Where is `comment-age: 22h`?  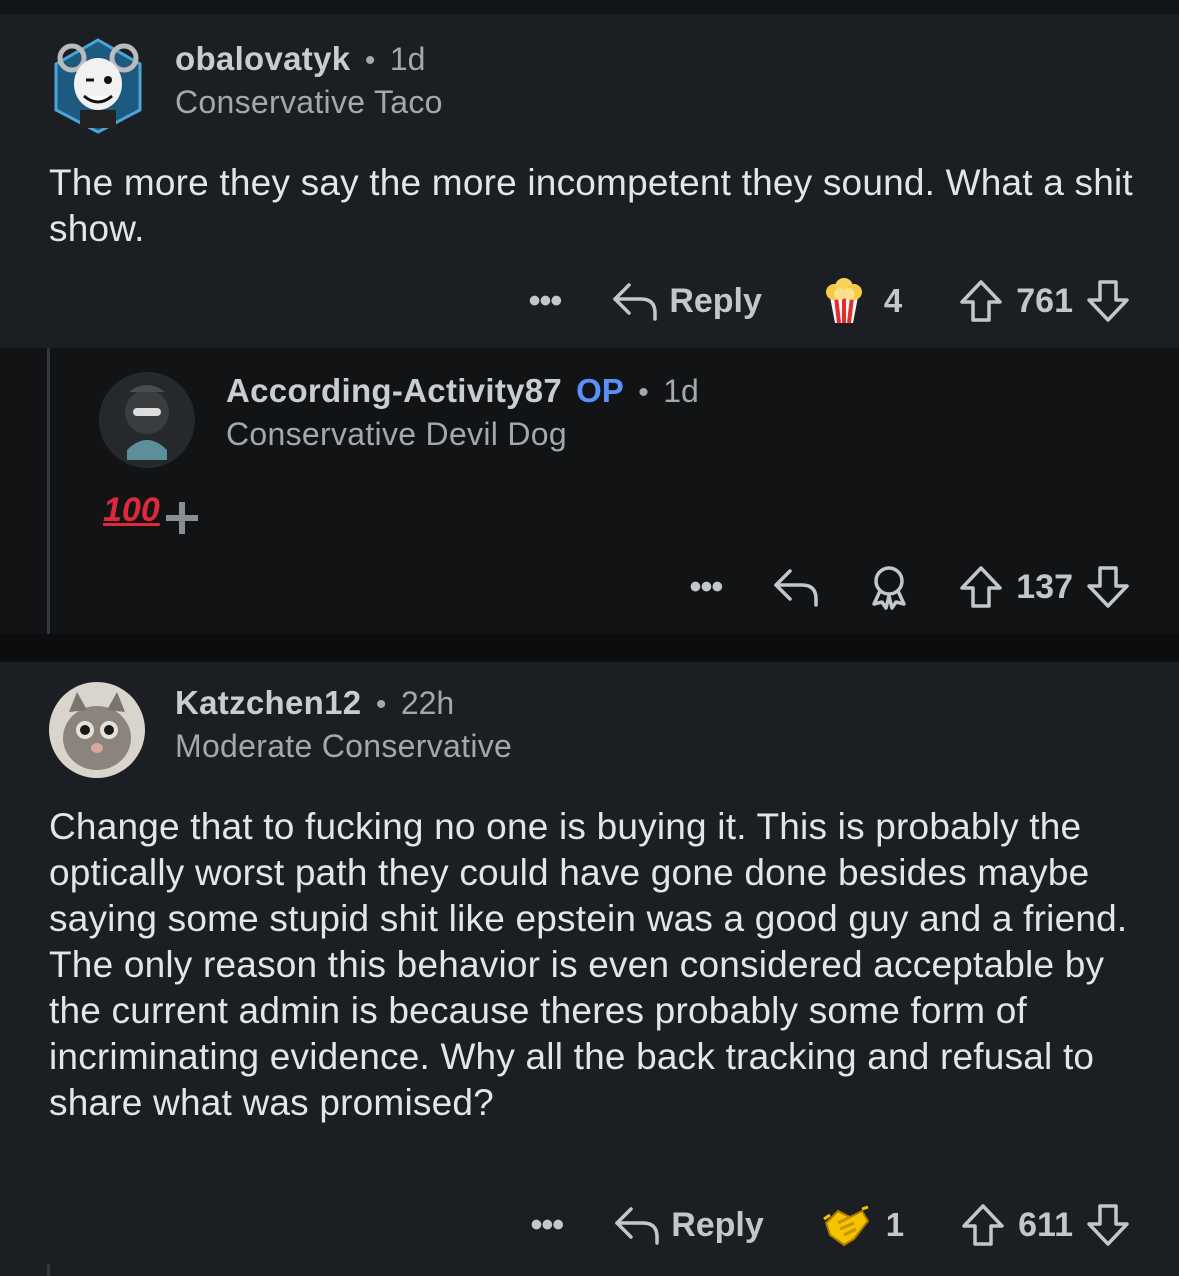
comment-age: 22h is located at coordinates (427, 703).